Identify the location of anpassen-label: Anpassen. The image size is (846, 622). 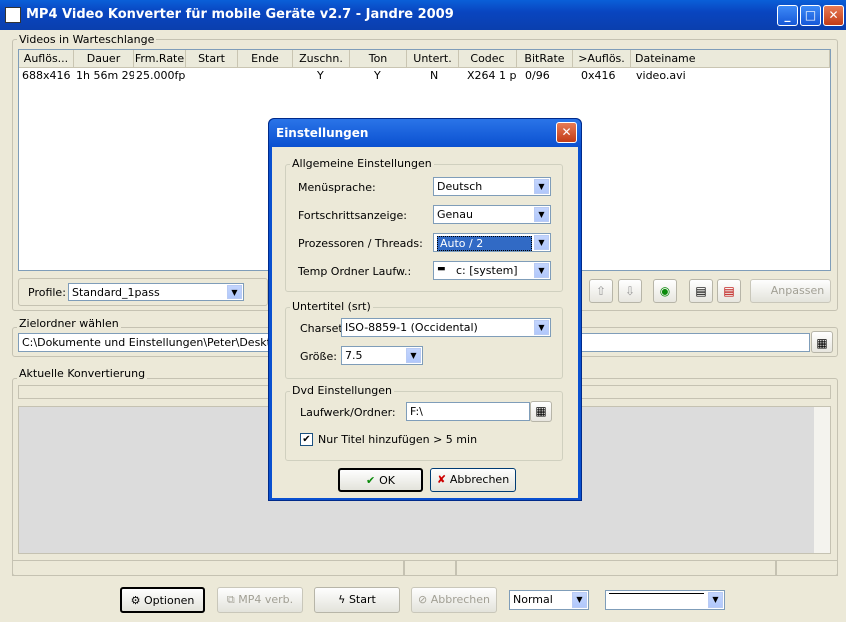
(797, 290).